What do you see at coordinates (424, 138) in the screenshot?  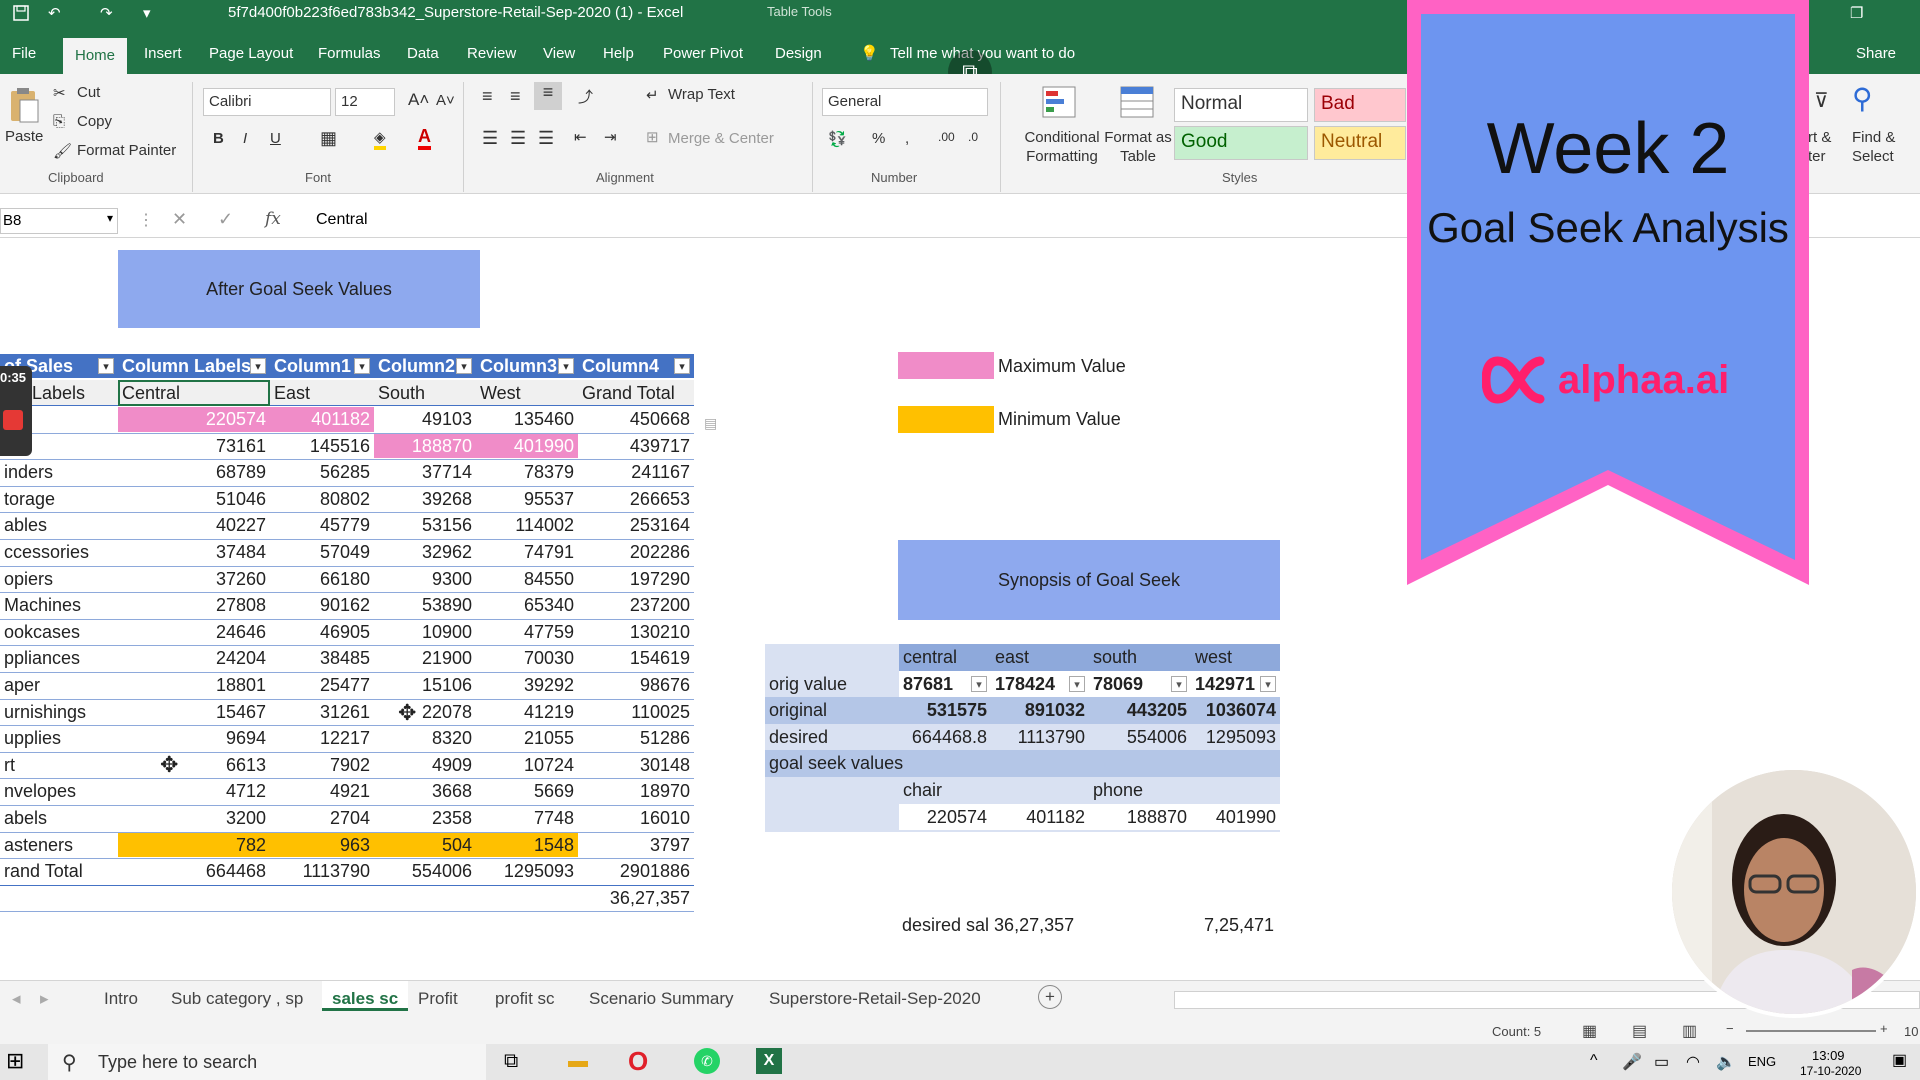 I see `font-color-icon: A` at bounding box center [424, 138].